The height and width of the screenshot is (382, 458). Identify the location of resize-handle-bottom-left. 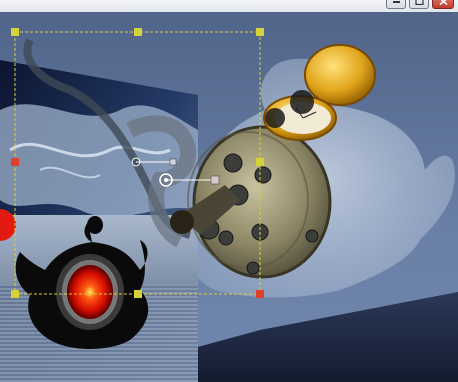
(15, 294).